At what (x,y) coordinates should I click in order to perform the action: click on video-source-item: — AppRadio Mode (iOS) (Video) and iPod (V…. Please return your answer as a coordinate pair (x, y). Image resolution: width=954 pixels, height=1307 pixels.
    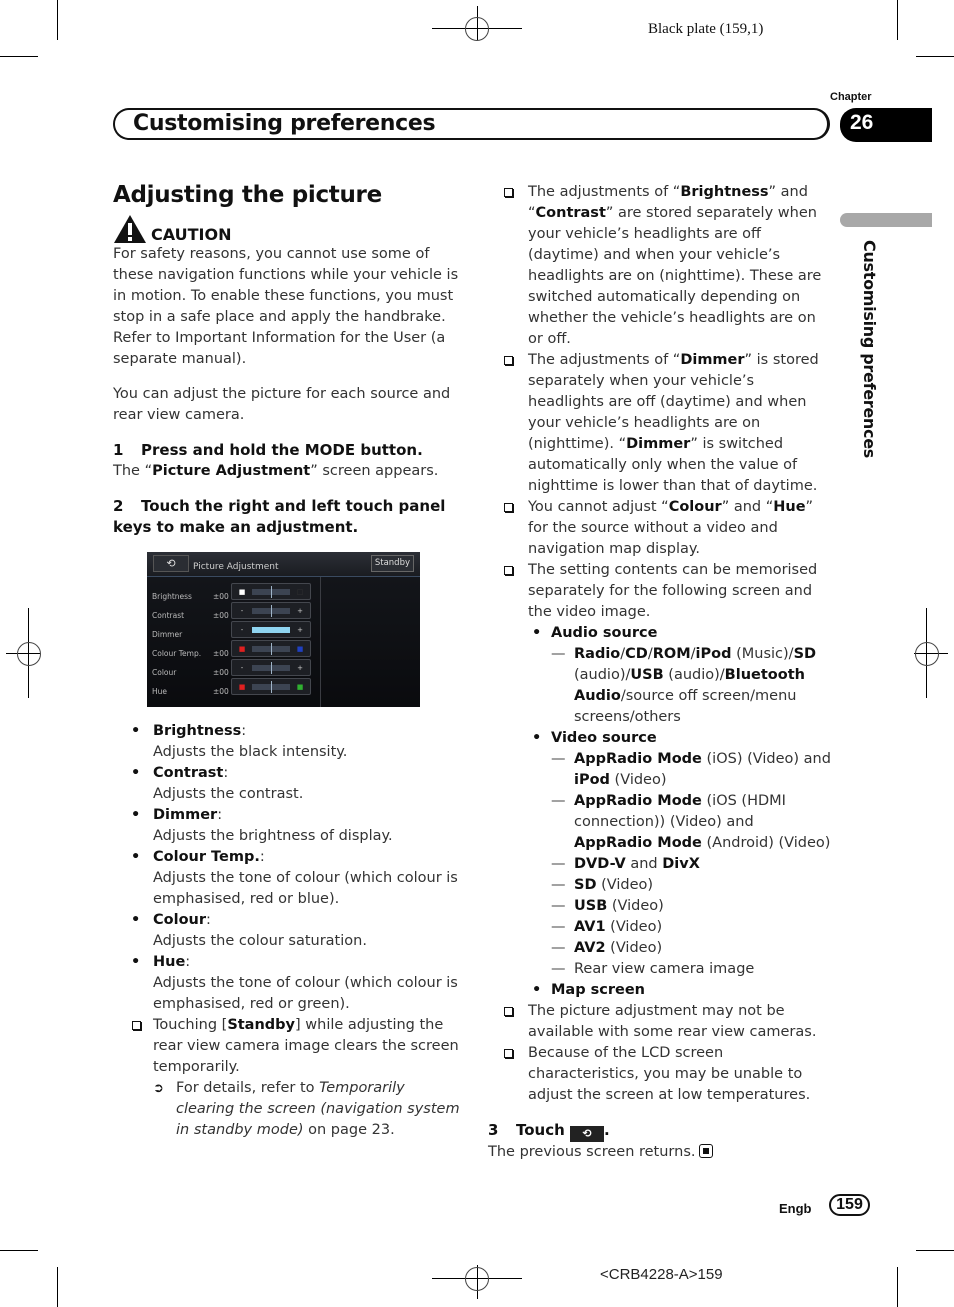
    Looking at the image, I should click on (691, 769).